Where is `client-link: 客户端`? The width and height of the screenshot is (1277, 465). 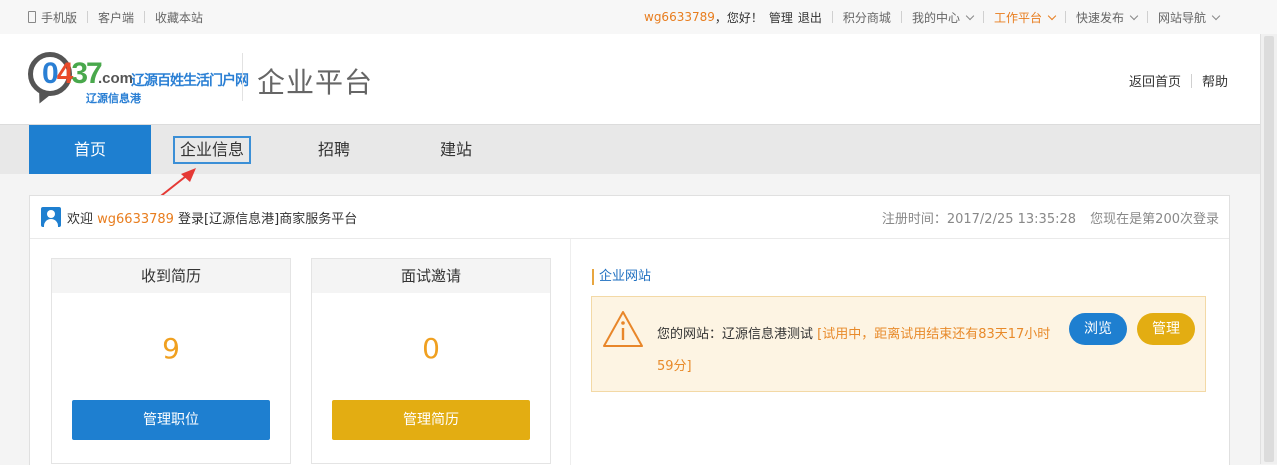
client-link: 客户端 is located at coordinates (116, 17).